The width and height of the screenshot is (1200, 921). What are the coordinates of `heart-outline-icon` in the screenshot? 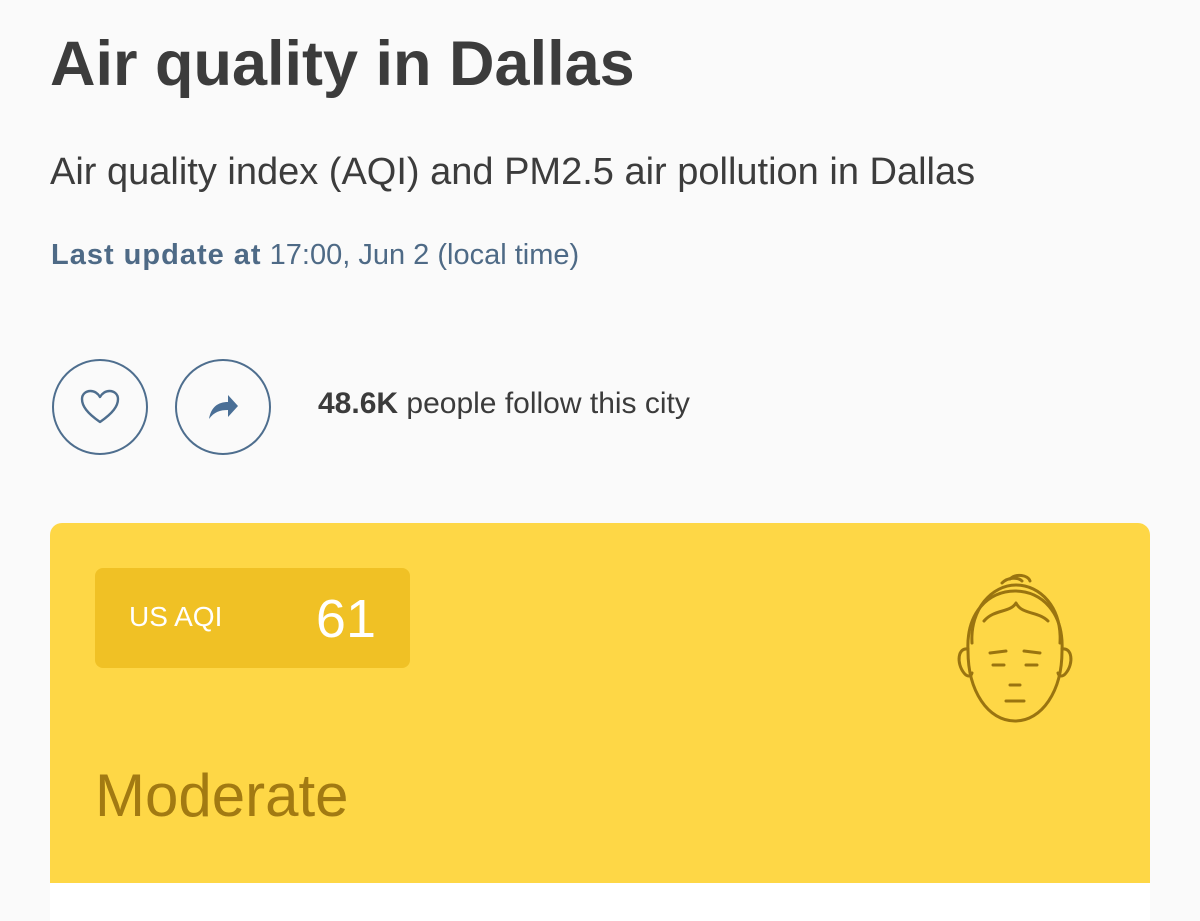 It's located at (100, 406).